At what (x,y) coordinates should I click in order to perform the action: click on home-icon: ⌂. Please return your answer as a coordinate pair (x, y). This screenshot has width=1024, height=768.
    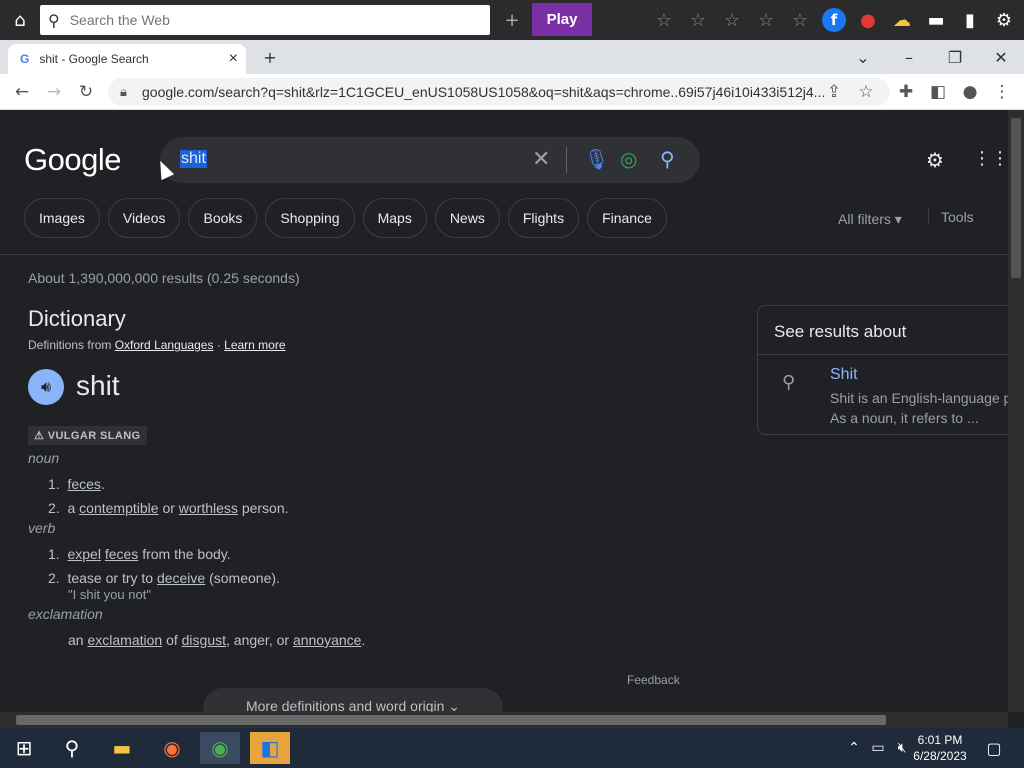
    Looking at the image, I should click on (20, 20).